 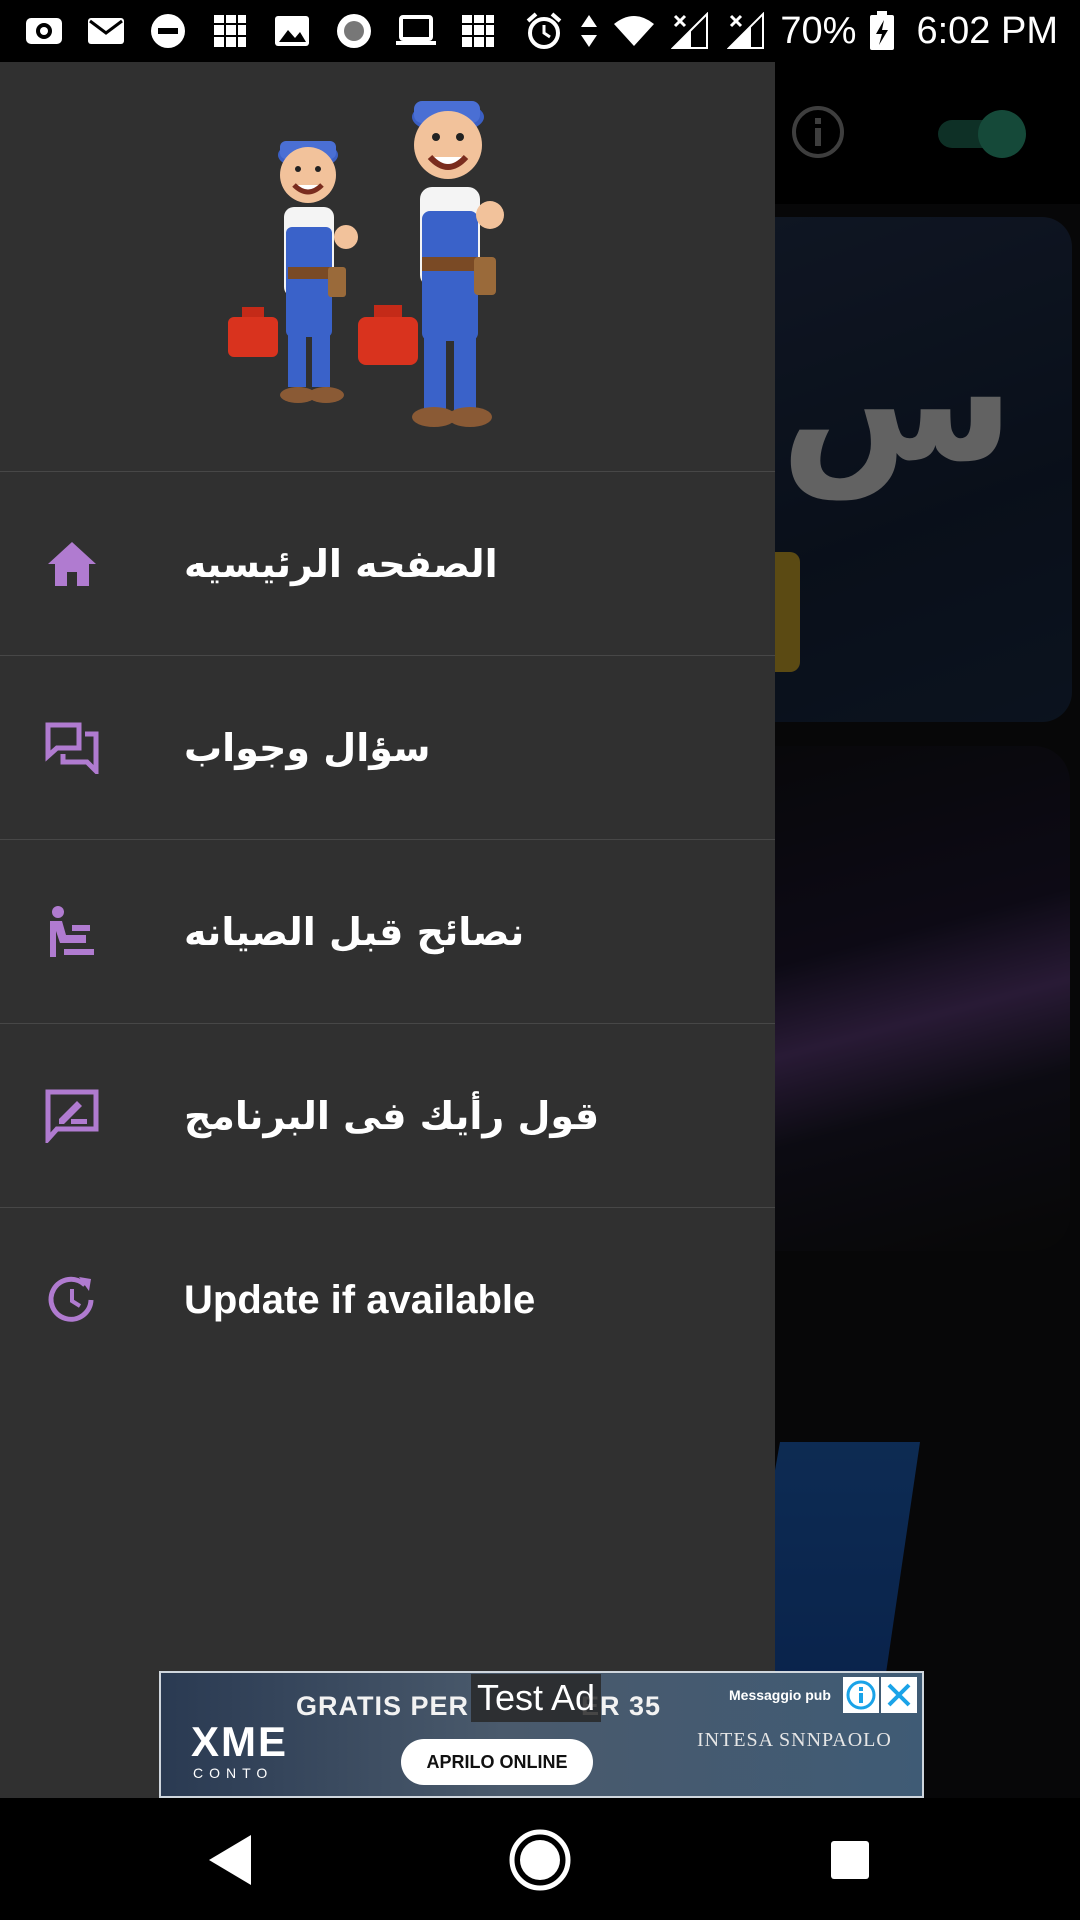 What do you see at coordinates (850, 1860) in the screenshot?
I see `recents-icon` at bounding box center [850, 1860].